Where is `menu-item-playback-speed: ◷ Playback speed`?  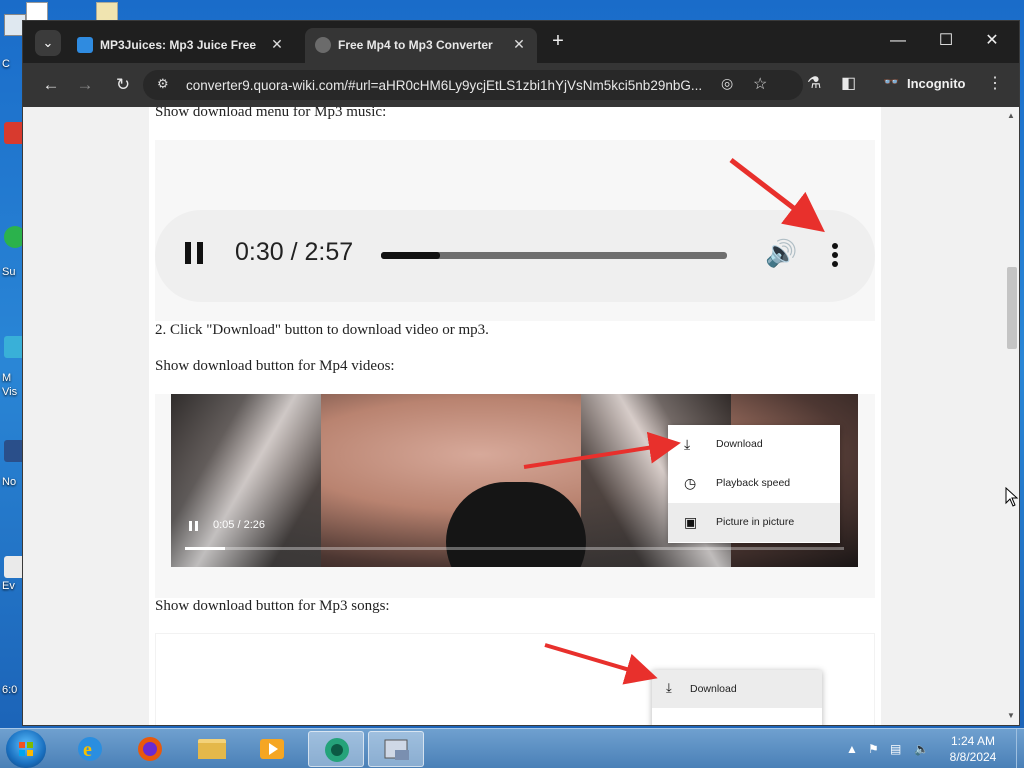
menu-item-playback-speed: ◷ Playback speed is located at coordinates (754, 483).